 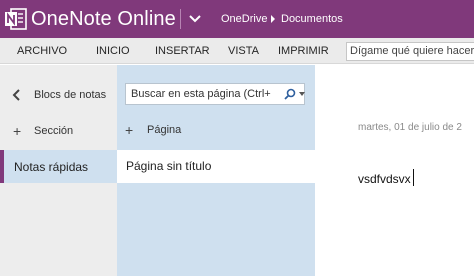 What do you see at coordinates (70, 95) in the screenshot?
I see `notebooks-back-link: Blocs de notas` at bounding box center [70, 95].